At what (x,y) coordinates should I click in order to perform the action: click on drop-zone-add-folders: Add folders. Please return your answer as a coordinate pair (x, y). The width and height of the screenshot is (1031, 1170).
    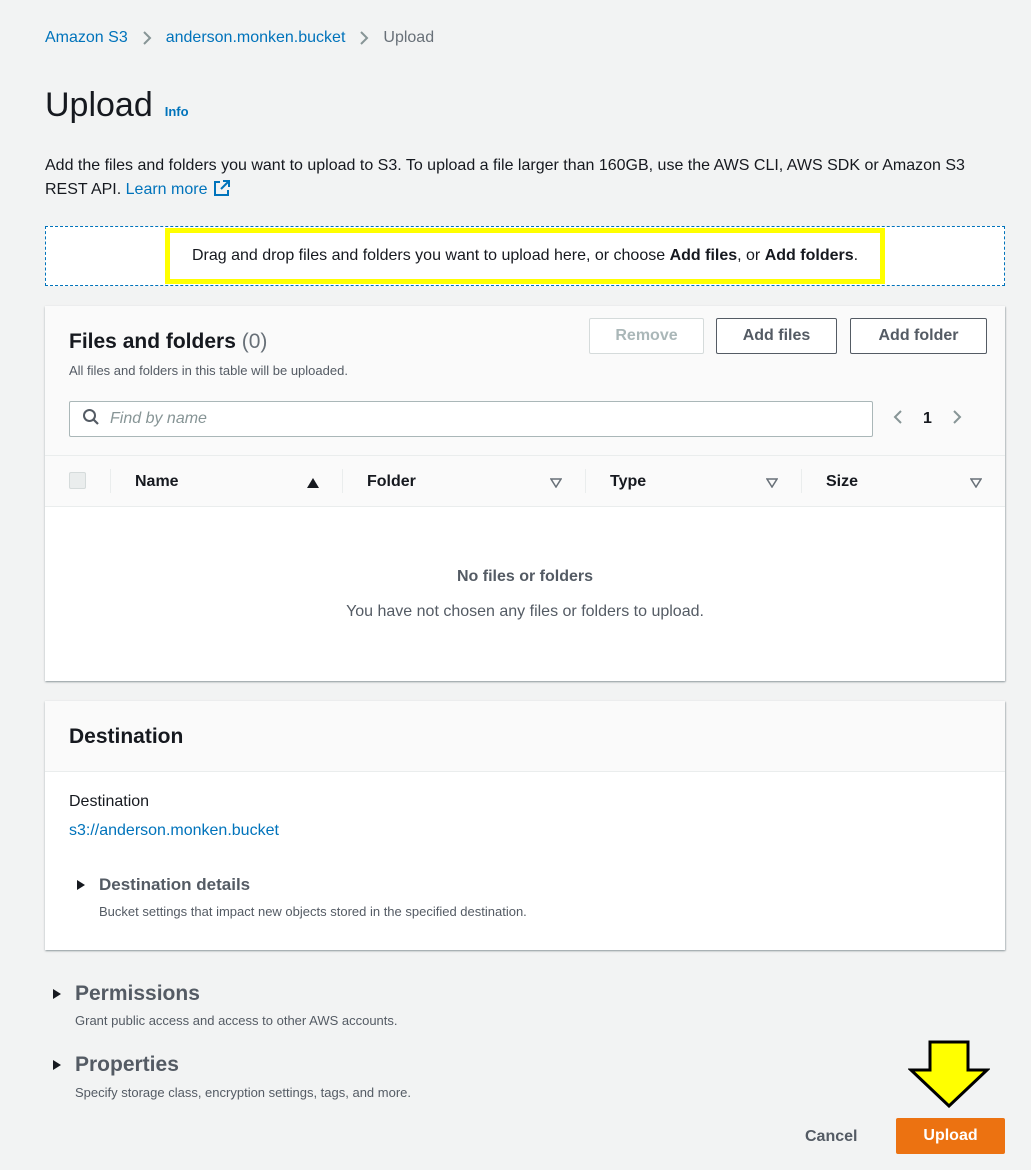
    Looking at the image, I should click on (809, 255).